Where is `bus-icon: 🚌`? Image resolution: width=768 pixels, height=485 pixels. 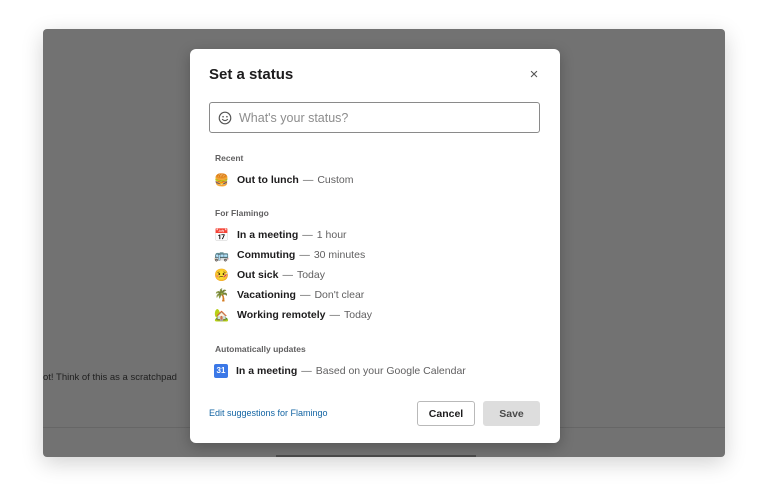 bus-icon: 🚌 is located at coordinates (221, 254).